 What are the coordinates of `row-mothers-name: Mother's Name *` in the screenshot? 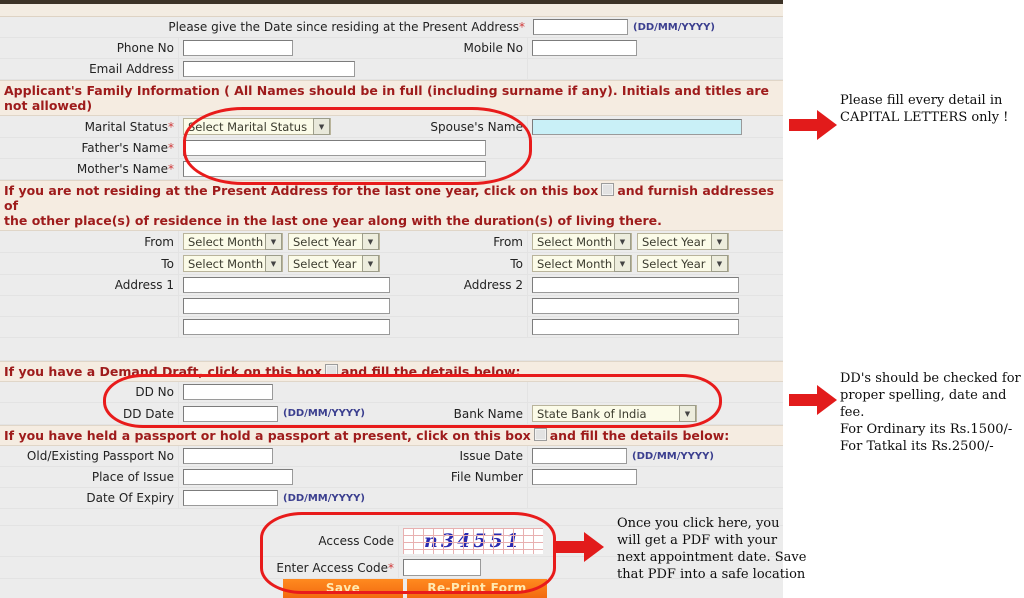 It's located at (391, 169).